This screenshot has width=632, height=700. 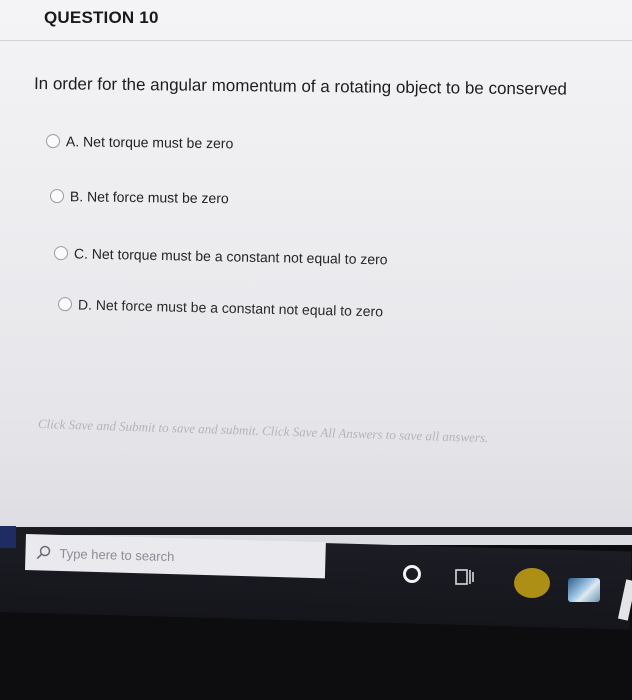 What do you see at coordinates (61, 253) in the screenshot?
I see `radio-button-c` at bounding box center [61, 253].